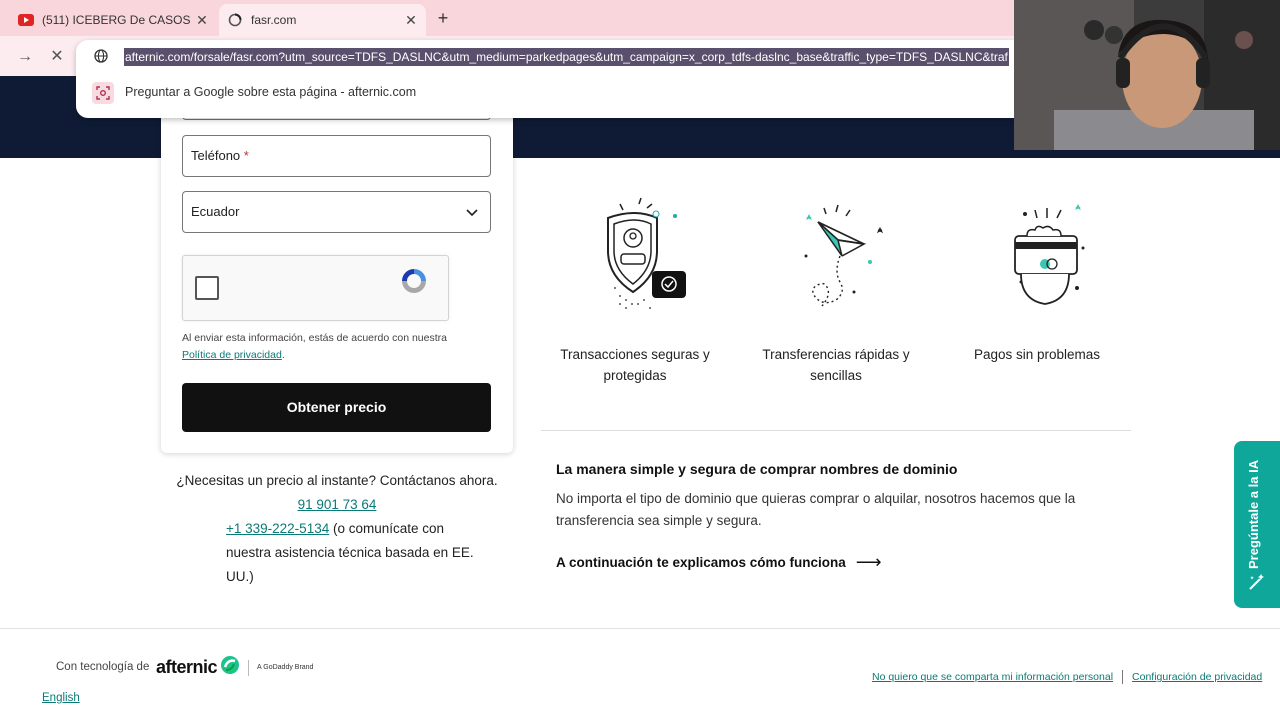 This screenshot has height=720, width=1280. What do you see at coordinates (1197, 677) in the screenshot?
I see `privacy-settings-link: Configuración de privacidad` at bounding box center [1197, 677].